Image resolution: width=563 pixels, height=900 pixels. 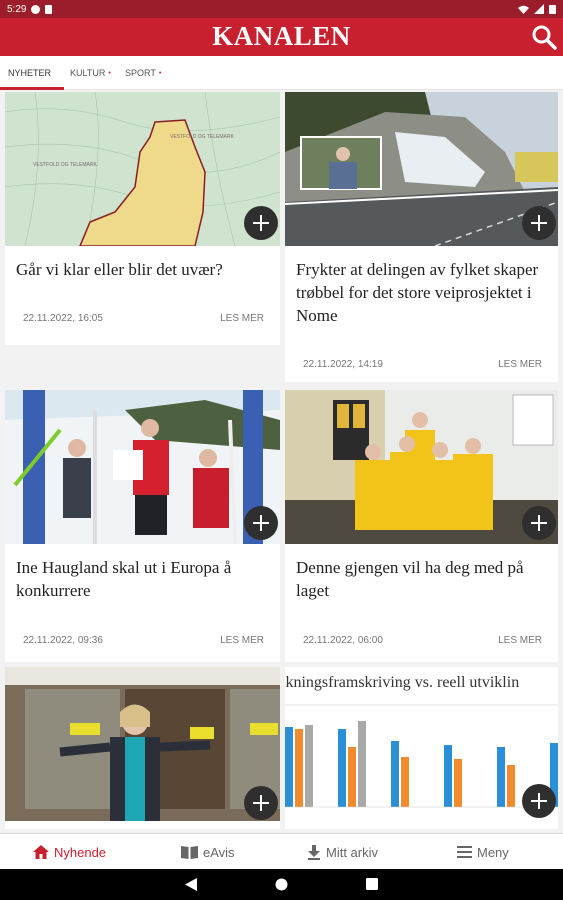 I want to click on nav-mitt-arkiv: Mitt arkiv, so click(x=342, y=852).